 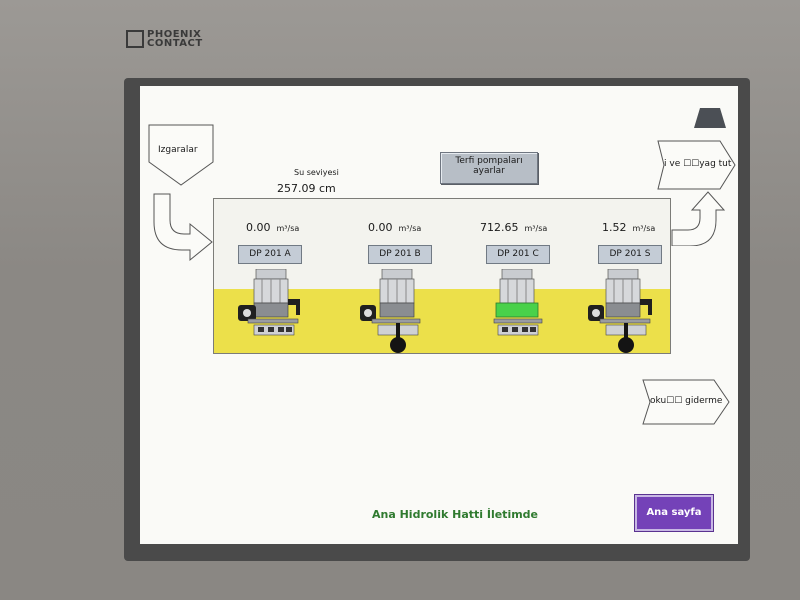 I want to click on top-tab-icon, so click(x=710, y=118).